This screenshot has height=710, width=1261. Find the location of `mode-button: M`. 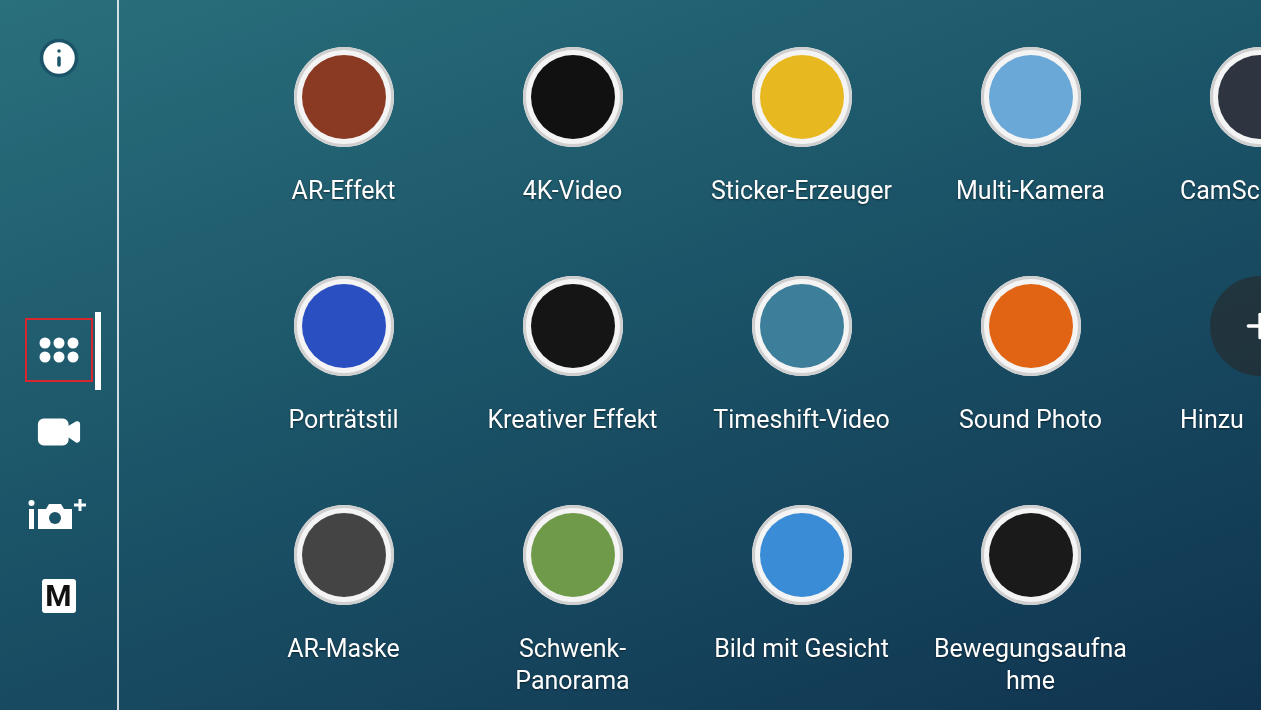

mode-button: M is located at coordinates (58, 596).